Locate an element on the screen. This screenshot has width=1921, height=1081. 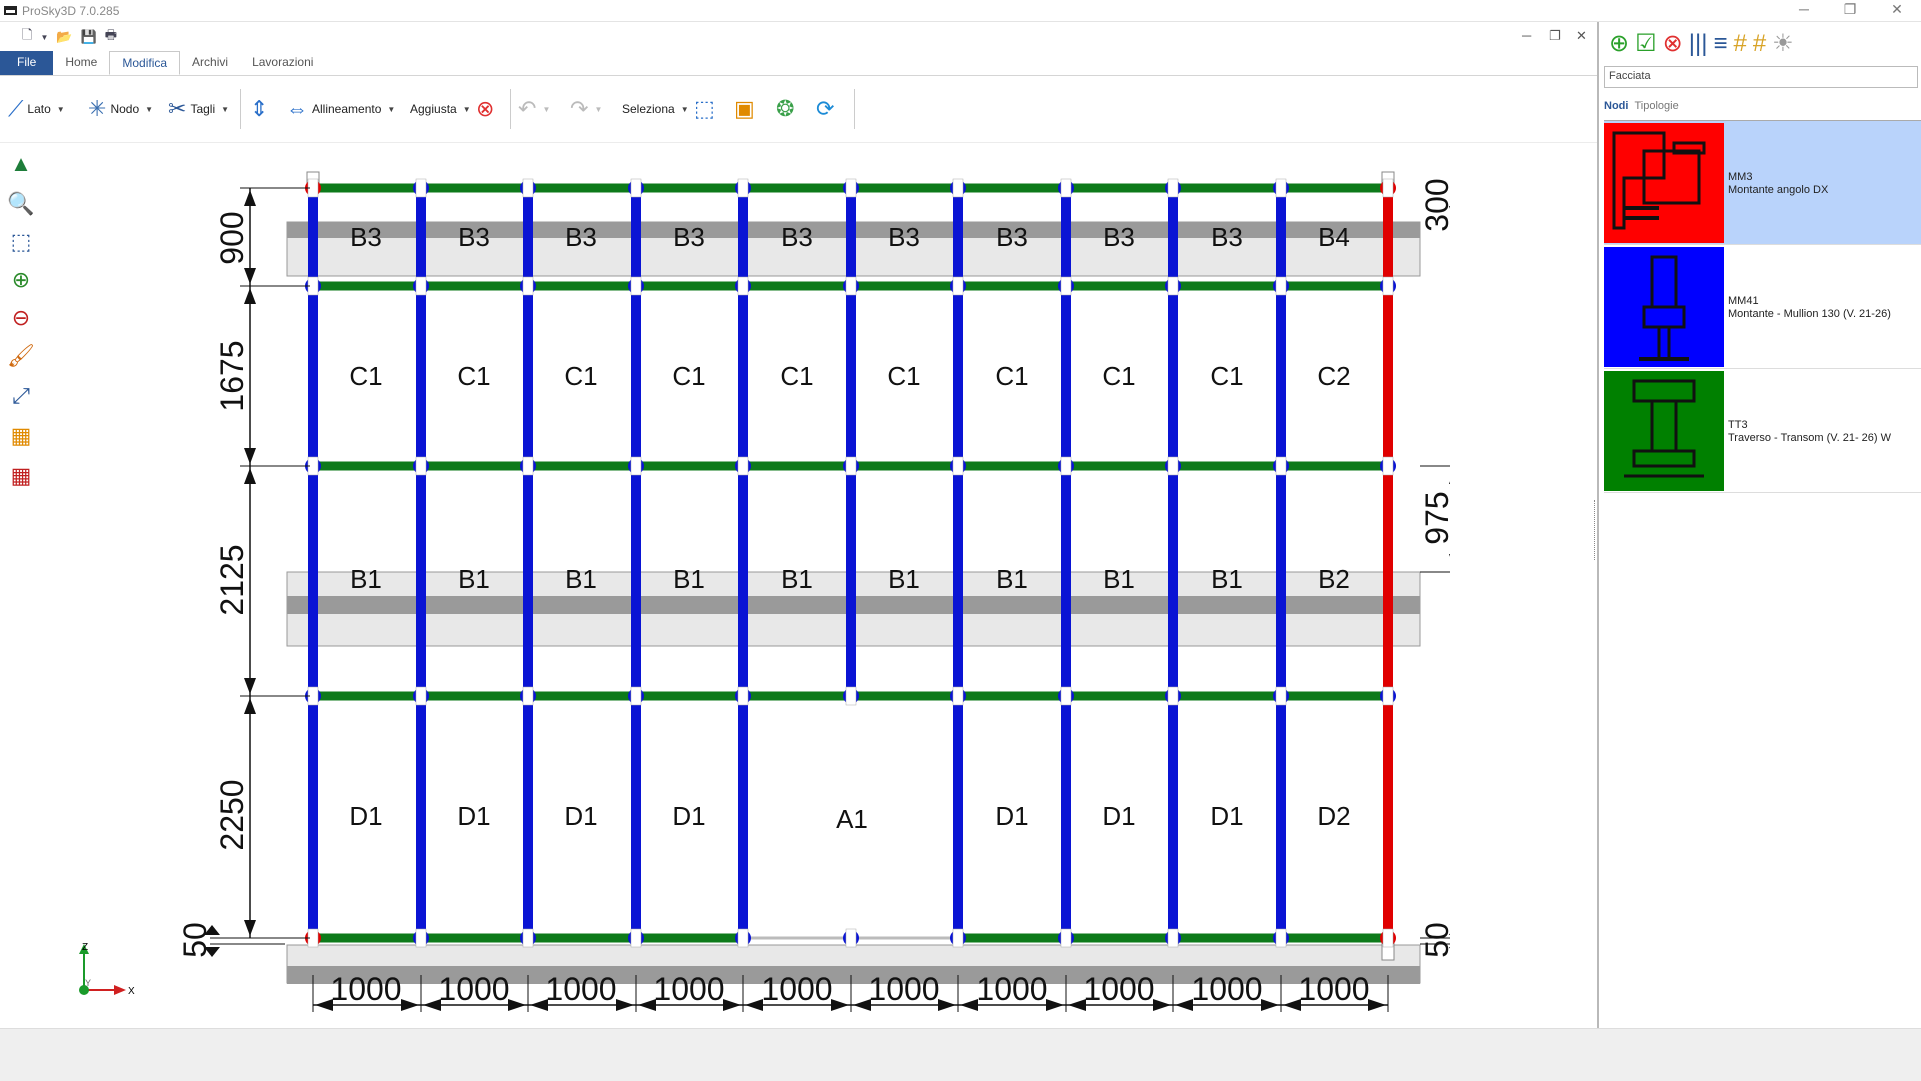
axis-z-label: Z is located at coordinates (85, 947).